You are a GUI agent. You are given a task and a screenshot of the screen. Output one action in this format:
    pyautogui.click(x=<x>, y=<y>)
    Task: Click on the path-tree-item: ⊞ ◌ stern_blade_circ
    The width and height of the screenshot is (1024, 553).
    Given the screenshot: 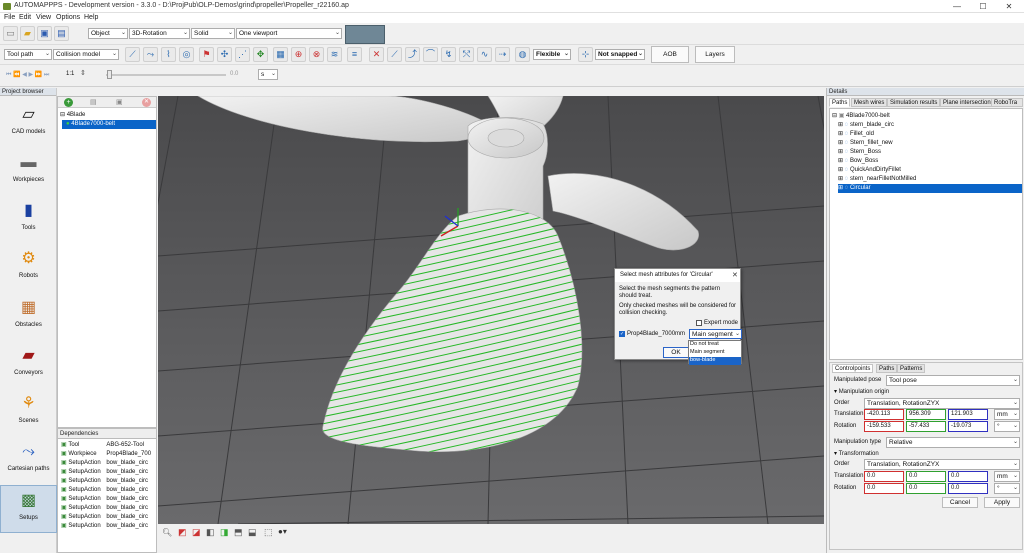 What is the action you would take?
    pyautogui.click(x=866, y=125)
    